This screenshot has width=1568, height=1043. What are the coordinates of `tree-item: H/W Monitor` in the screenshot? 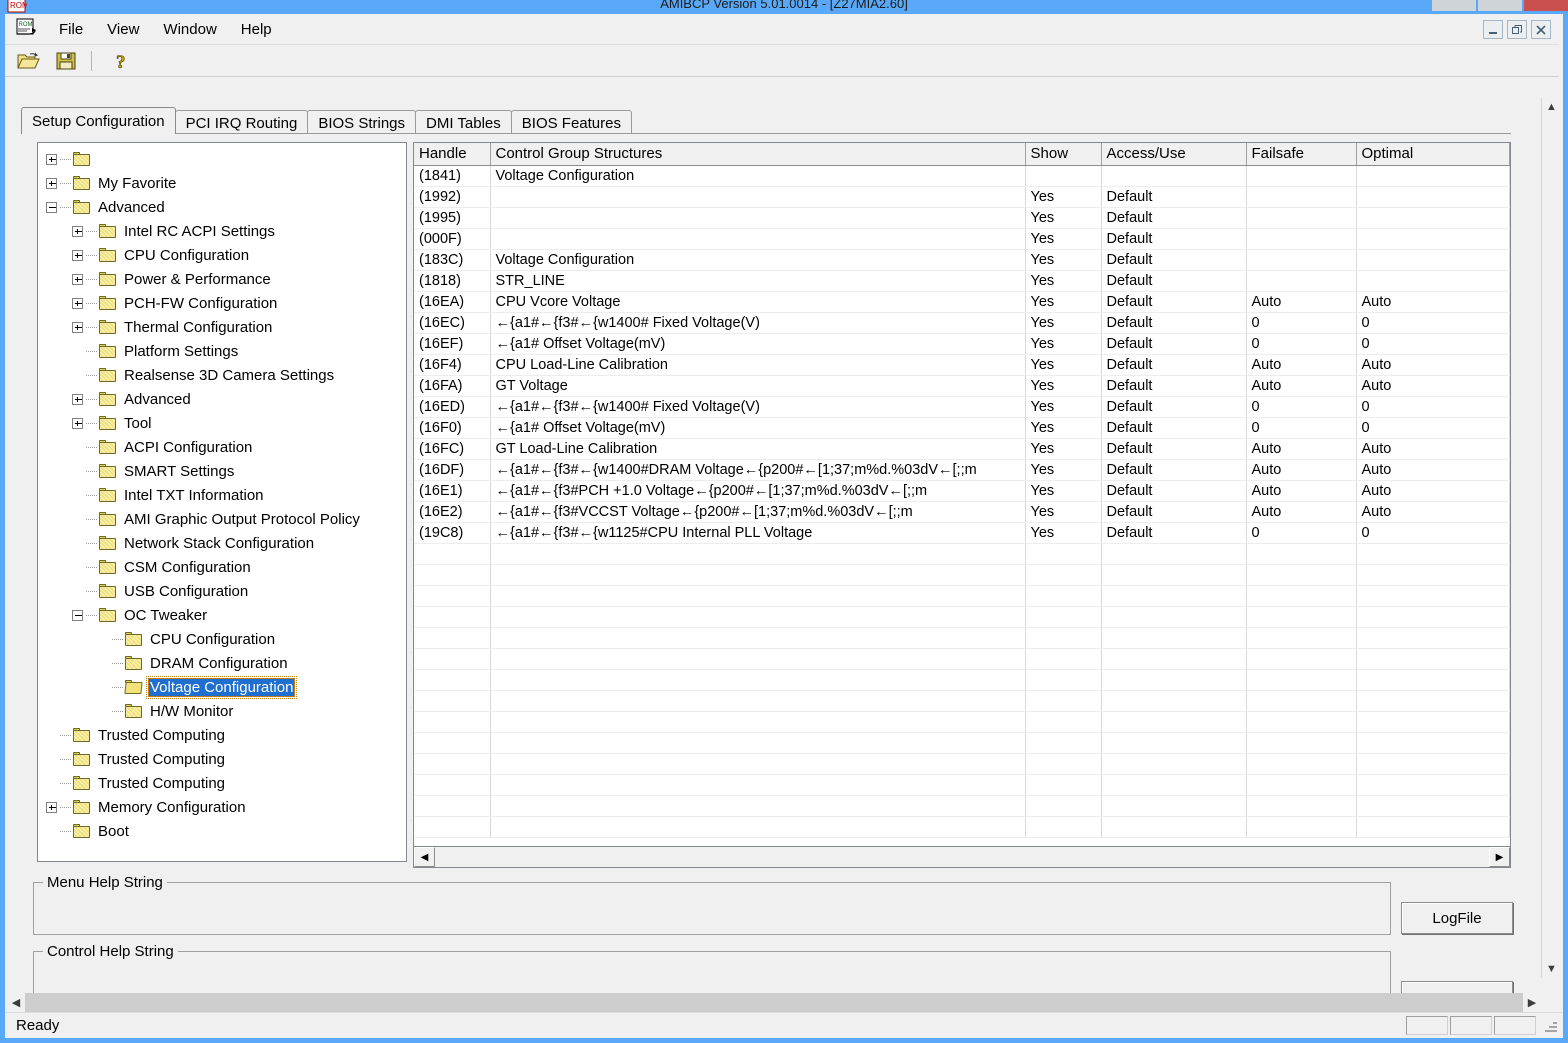 It's located at (222, 711).